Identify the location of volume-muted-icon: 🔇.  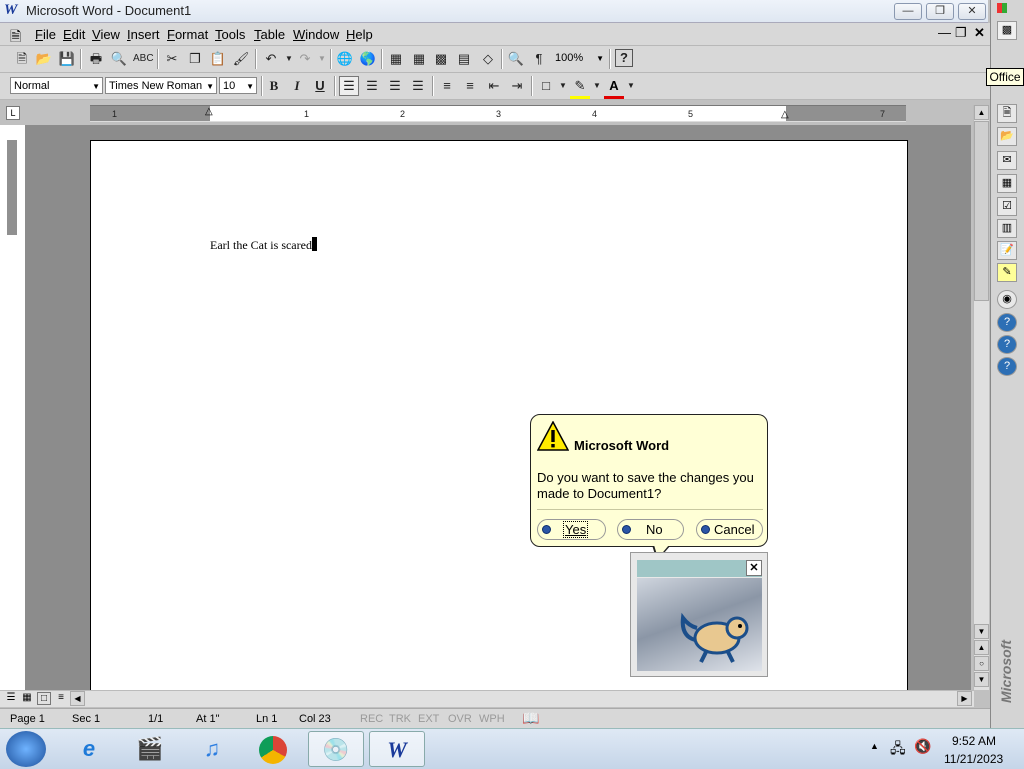
(922, 746).